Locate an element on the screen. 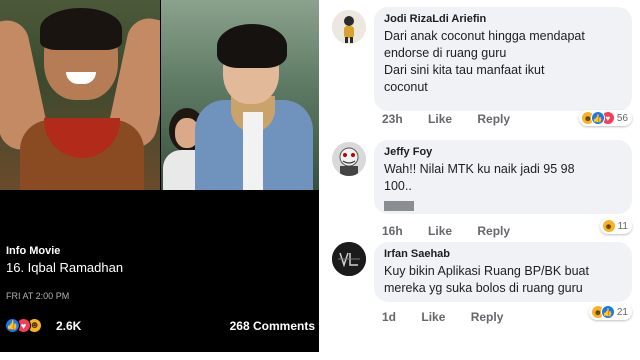  comment-text: Wah!! Nilai MTK ku naik jadi 95 98 100.. is located at coordinates (503, 178).